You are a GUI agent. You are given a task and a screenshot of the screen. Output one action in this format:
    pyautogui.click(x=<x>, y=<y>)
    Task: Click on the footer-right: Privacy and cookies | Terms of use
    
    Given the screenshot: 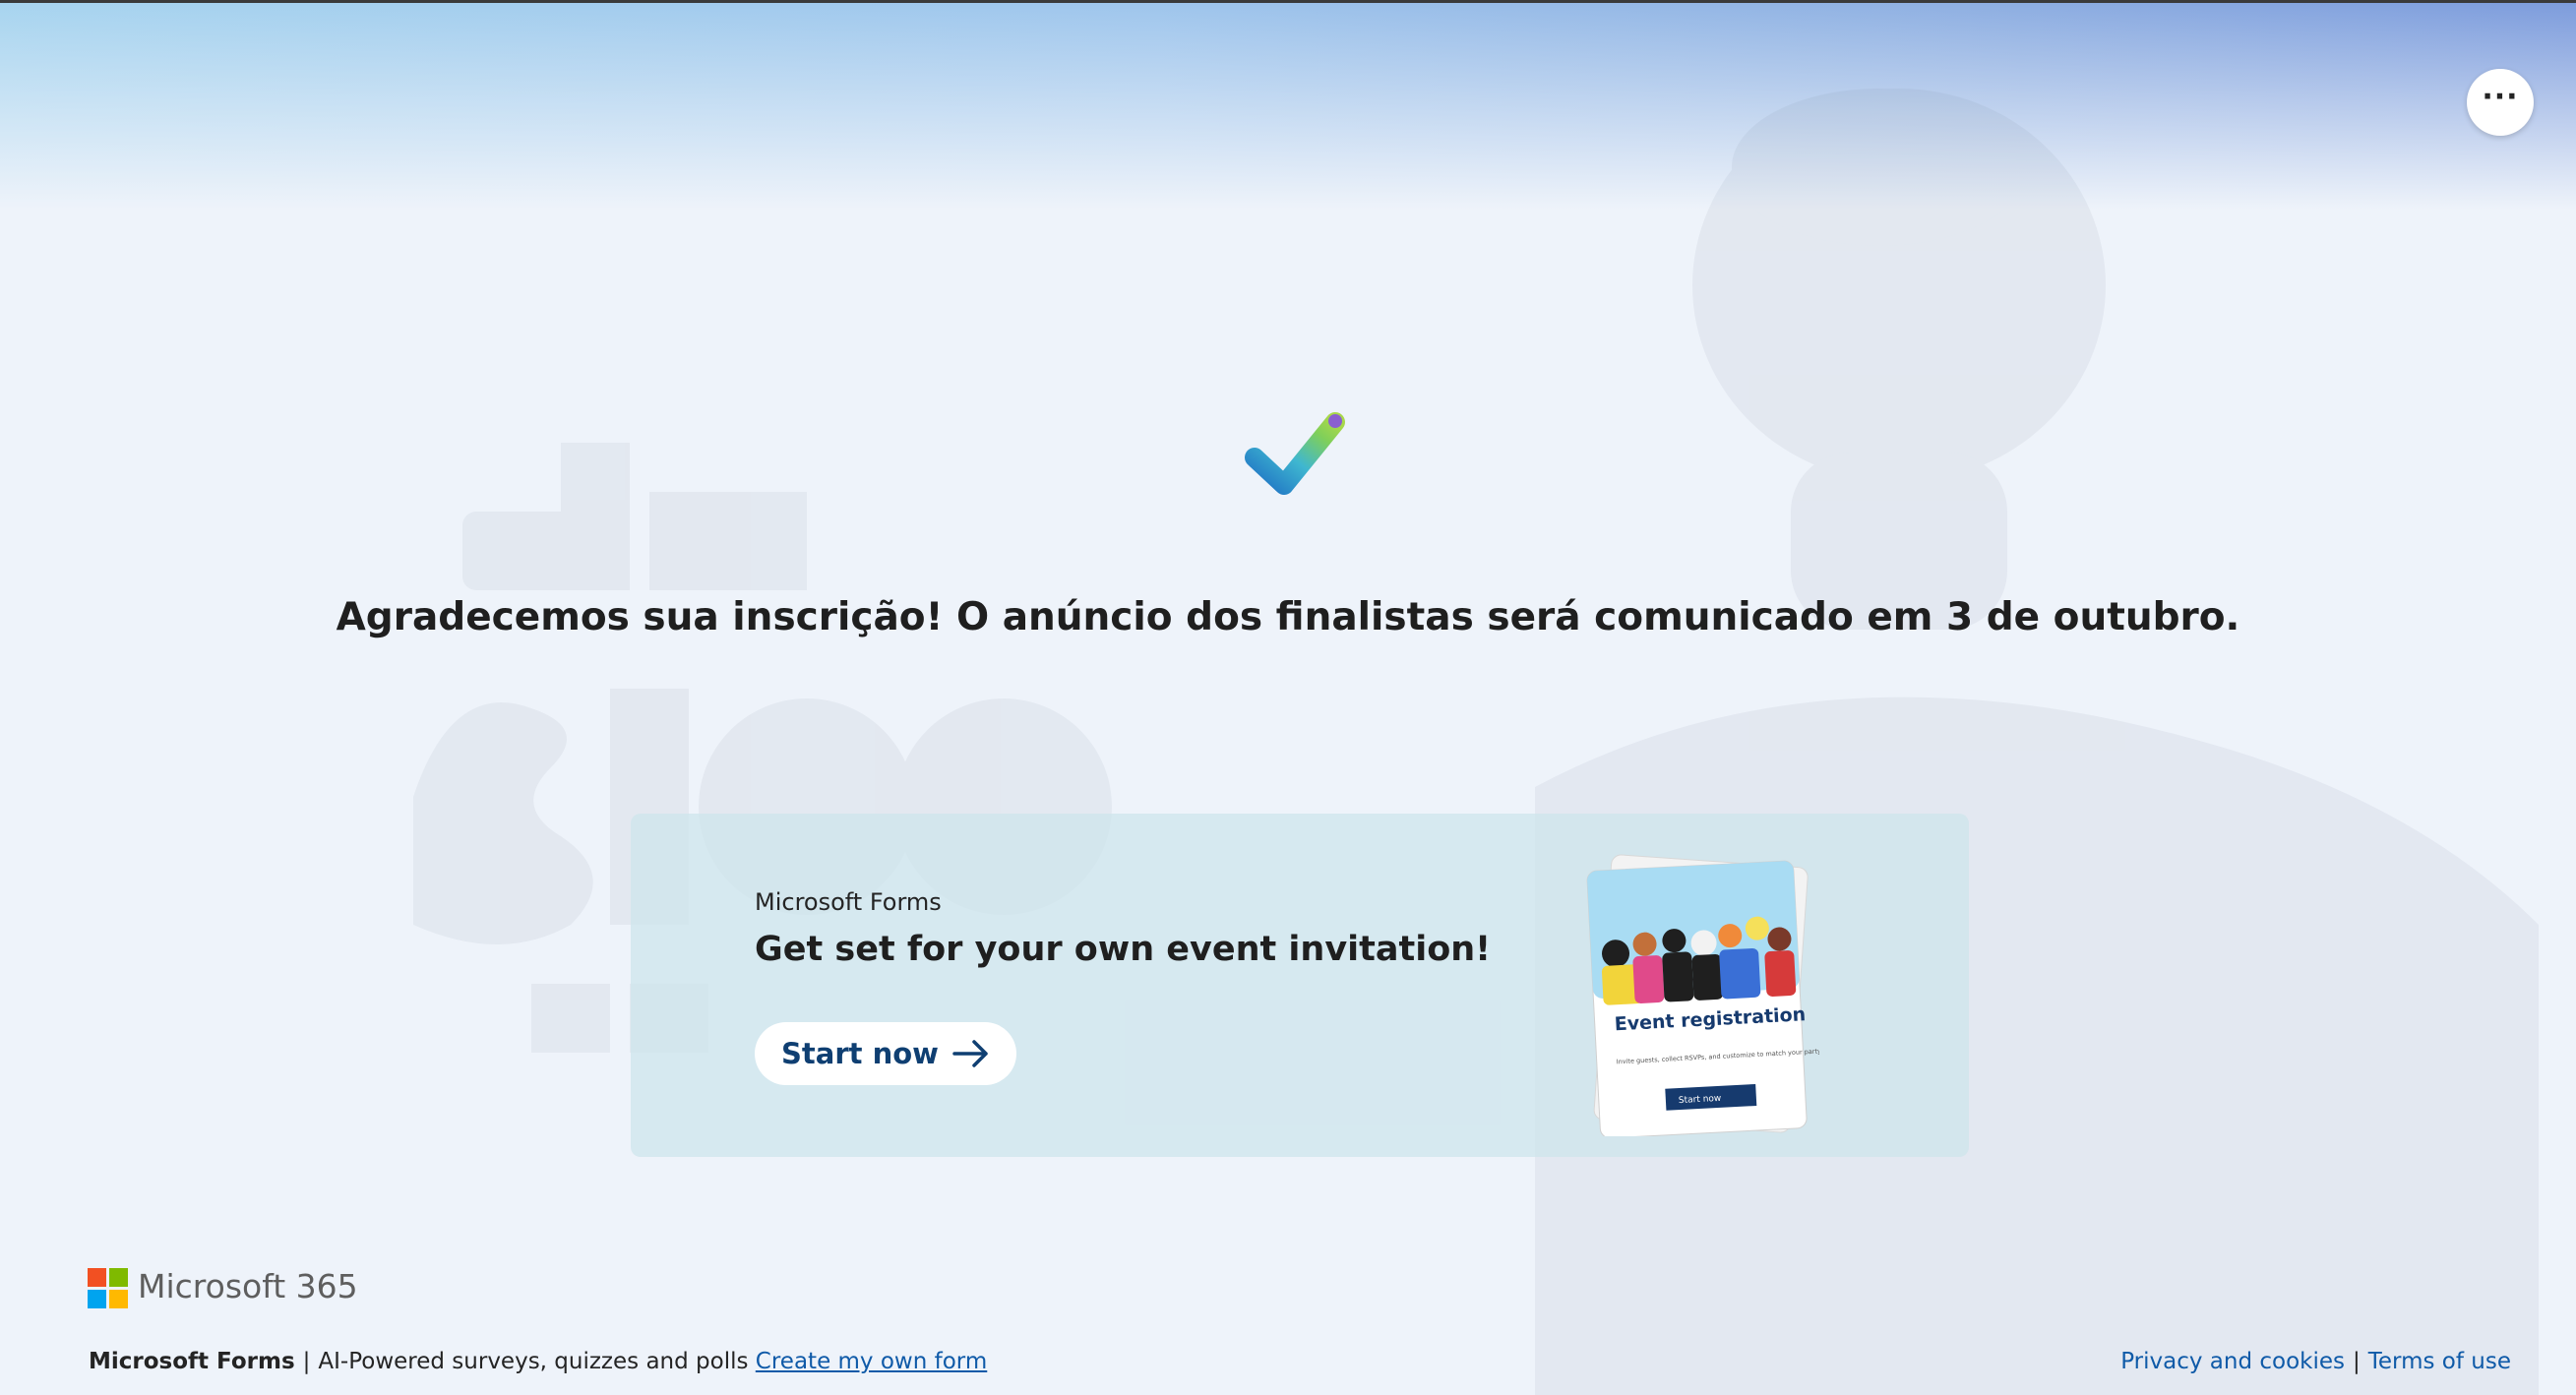 What is the action you would take?
    pyautogui.click(x=2315, y=1361)
    